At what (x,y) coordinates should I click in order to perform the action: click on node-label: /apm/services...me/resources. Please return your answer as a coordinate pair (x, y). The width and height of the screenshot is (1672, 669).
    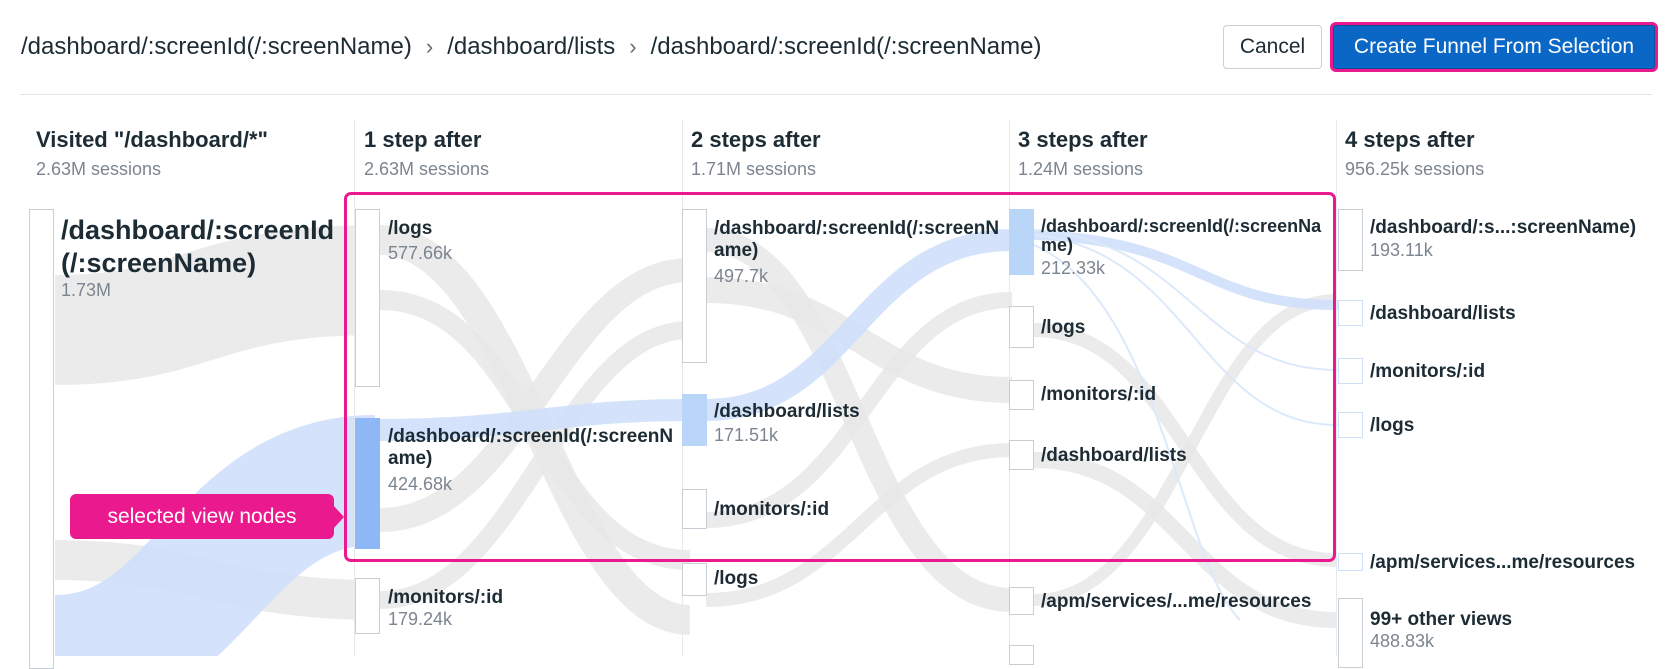
    Looking at the image, I should click on (1503, 562).